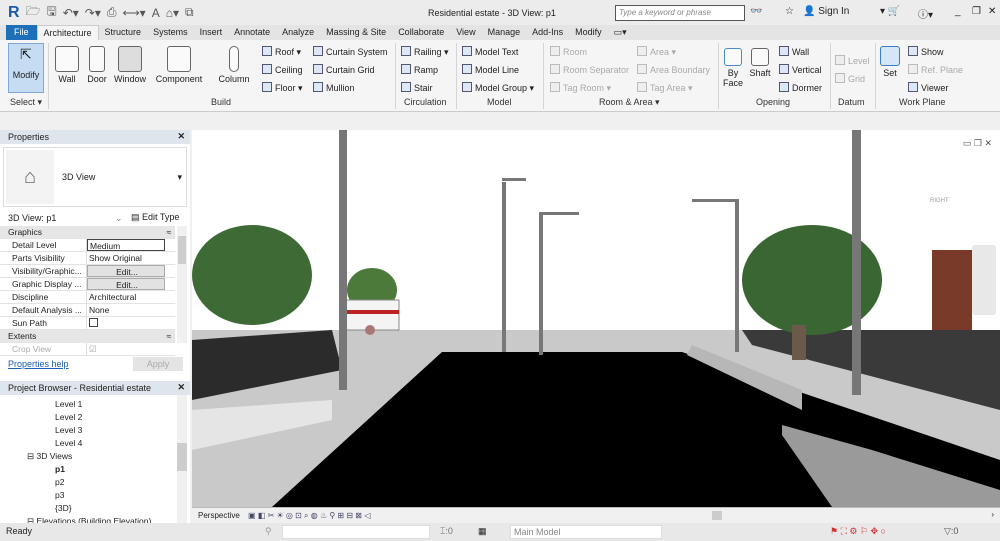  Describe the element at coordinates (976, 11) in the screenshot. I see `restore-button: ❐` at that location.